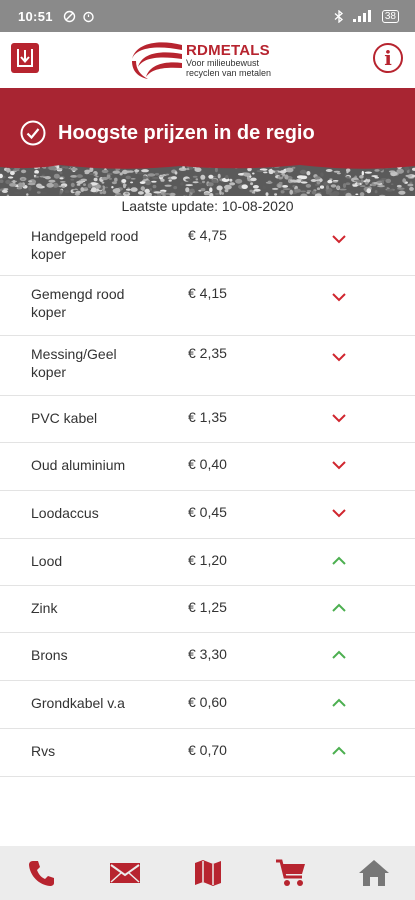  I want to click on call-button, so click(42, 873).